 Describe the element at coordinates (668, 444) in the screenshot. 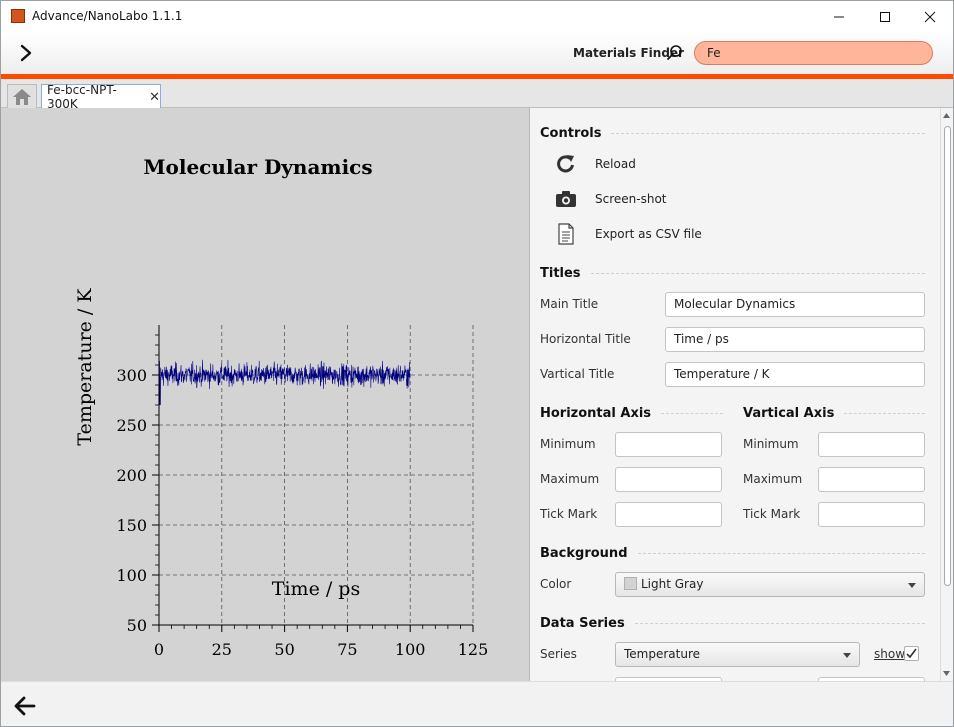

I see `h-min-field` at that location.